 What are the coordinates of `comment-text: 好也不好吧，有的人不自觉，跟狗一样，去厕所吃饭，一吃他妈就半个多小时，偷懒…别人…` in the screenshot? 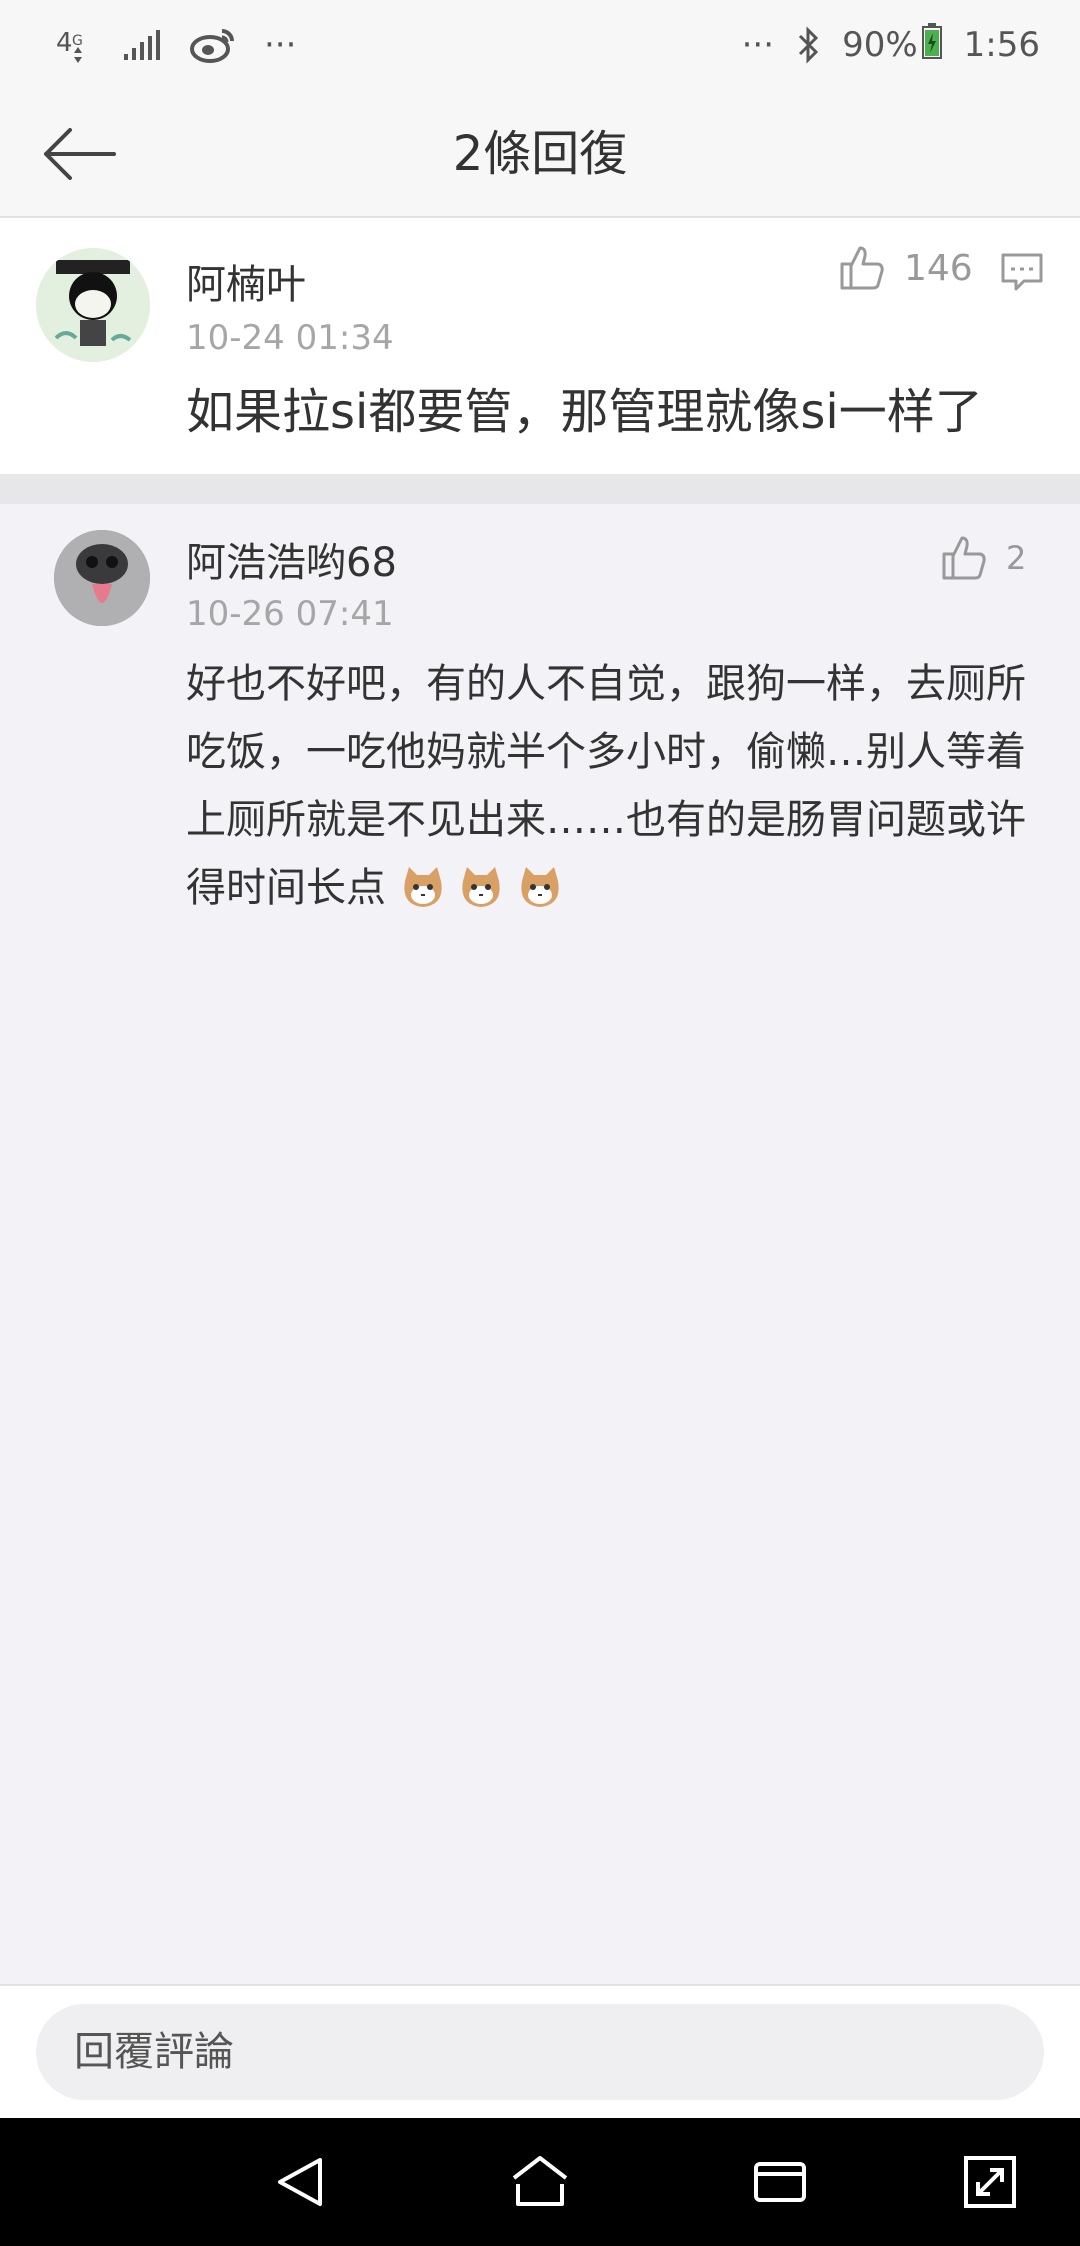 It's located at (611, 790).